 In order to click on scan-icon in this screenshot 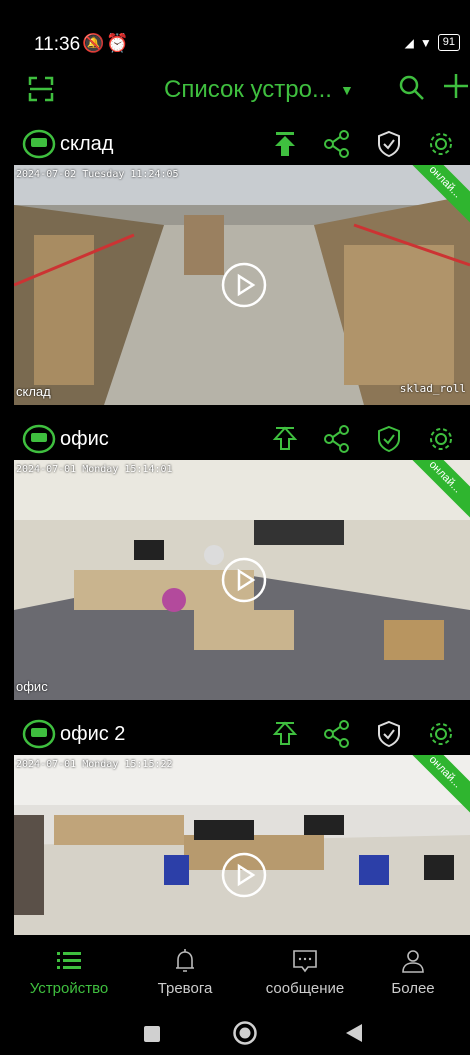, I will do `click(41, 89)`.